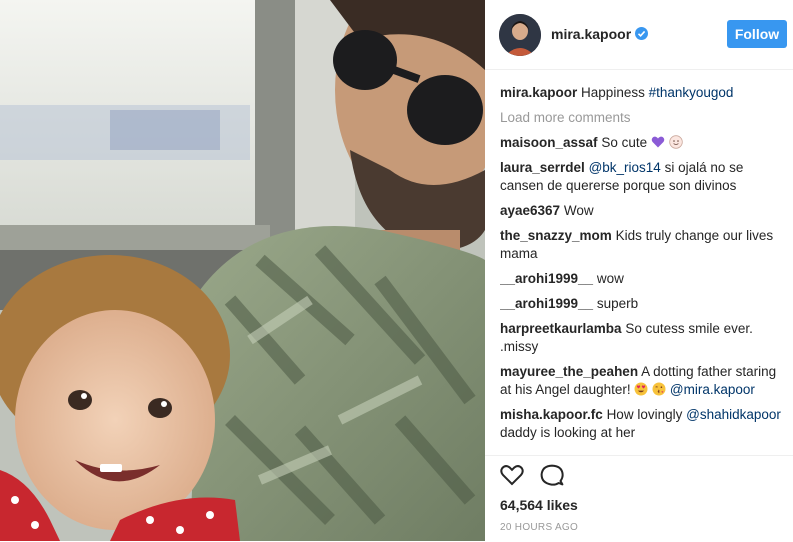 The image size is (793, 542). What do you see at coordinates (642, 118) in the screenshot?
I see `load-more-comments-link: Load more comments` at bounding box center [642, 118].